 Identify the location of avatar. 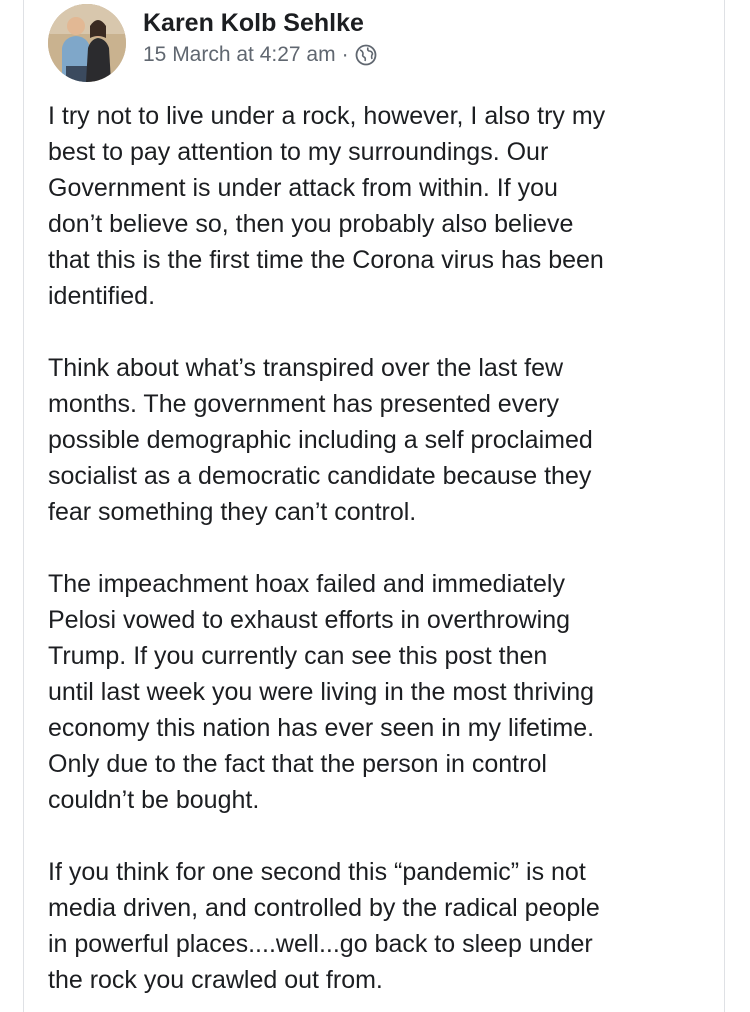
(87, 43).